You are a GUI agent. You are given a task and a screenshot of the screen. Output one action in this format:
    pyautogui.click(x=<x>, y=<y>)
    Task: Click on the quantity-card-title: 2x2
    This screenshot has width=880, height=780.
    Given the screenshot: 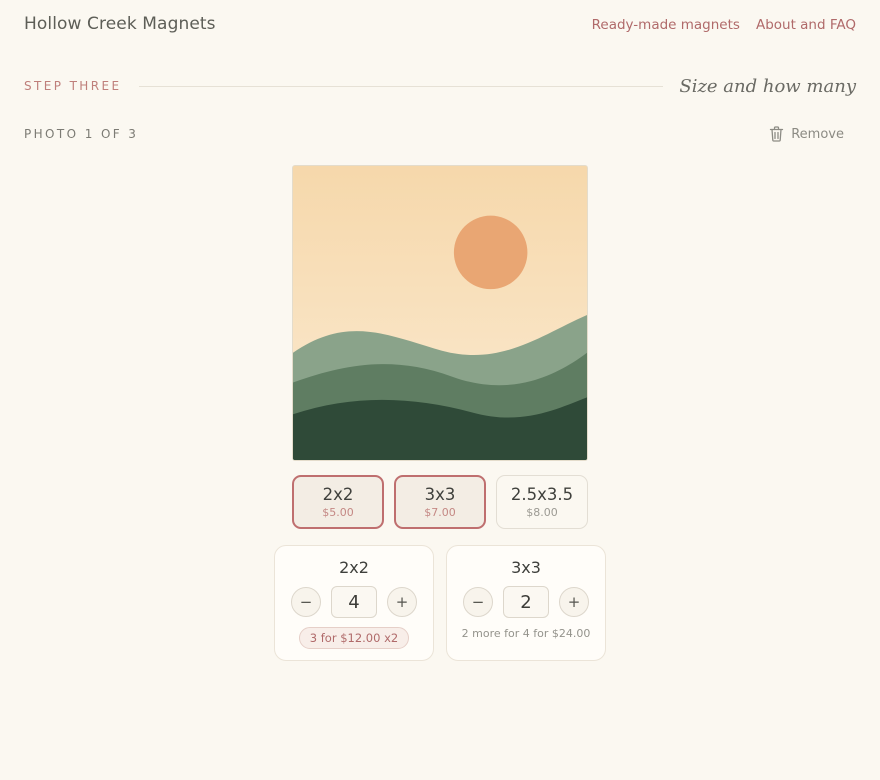 What is the action you would take?
    pyautogui.click(x=354, y=567)
    